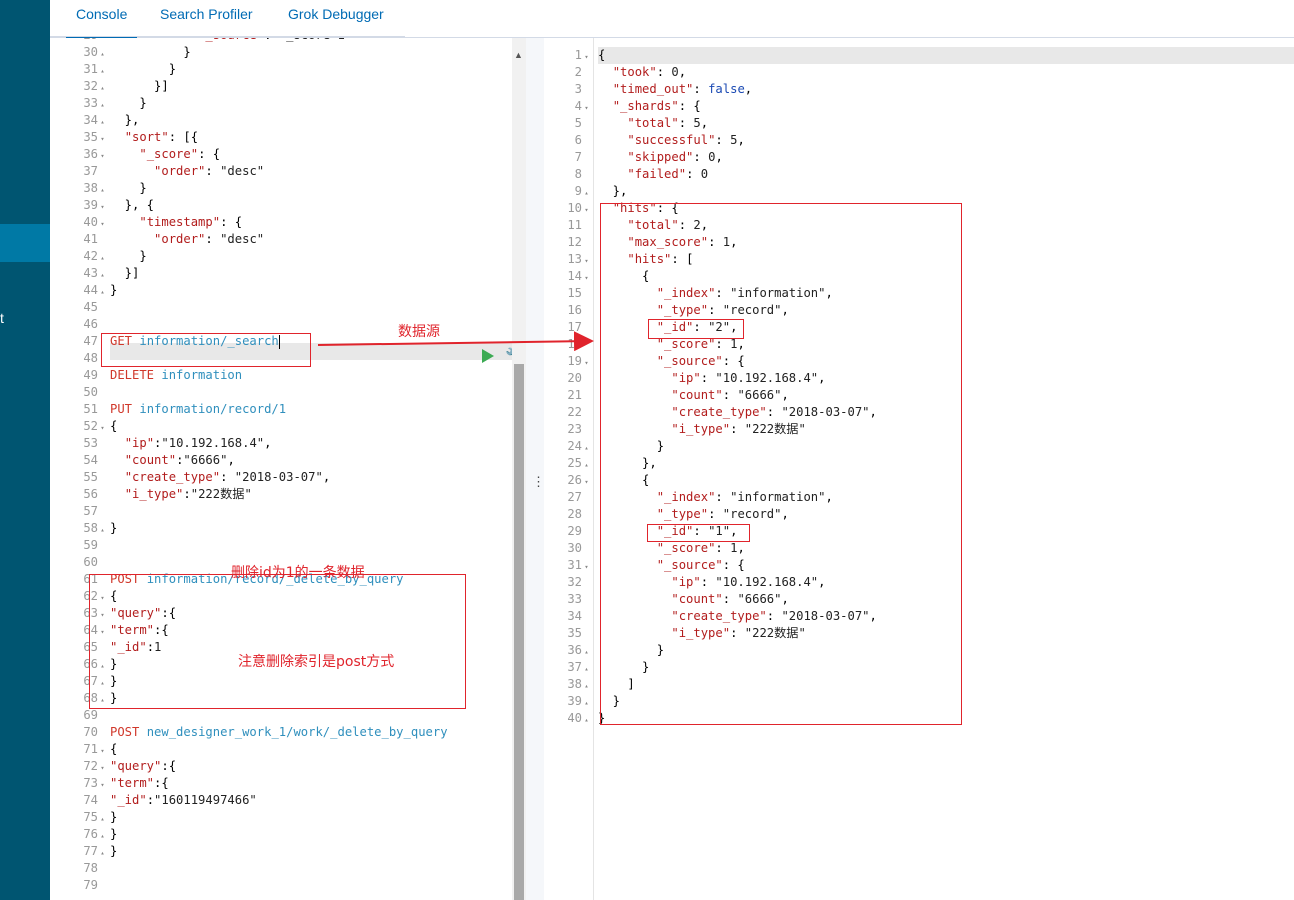 This screenshot has height=900, width=1294. I want to click on editor-line-number: 39 ▾, so click(85, 205).